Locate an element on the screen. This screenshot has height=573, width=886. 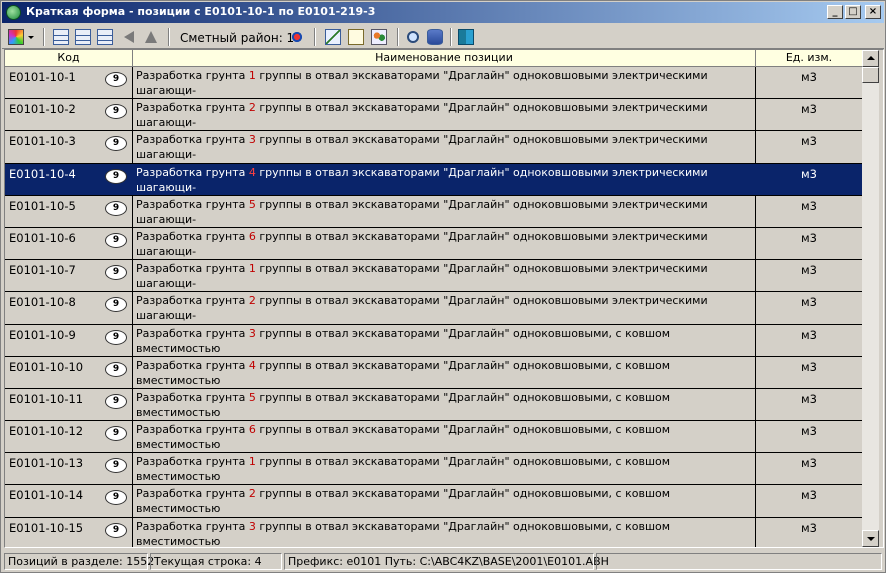
cell-code: E0101-10-10 9 is located at coordinates (69, 372).